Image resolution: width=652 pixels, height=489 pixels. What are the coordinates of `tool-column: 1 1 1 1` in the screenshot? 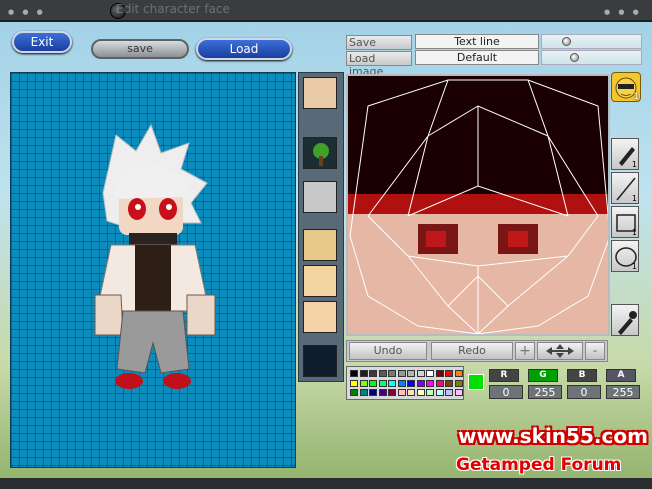 It's located at (626, 238).